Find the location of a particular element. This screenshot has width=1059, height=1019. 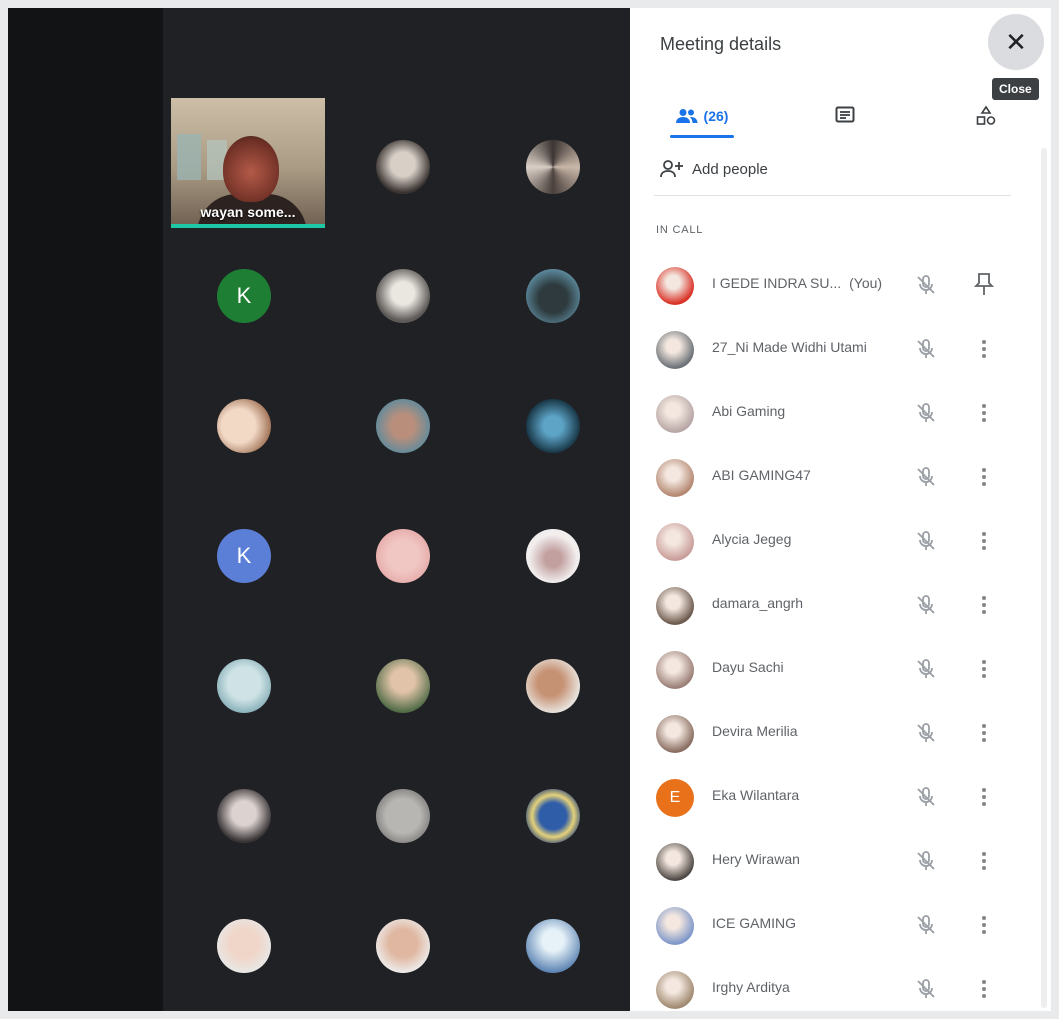

participant-name: Irghy Arditya is located at coordinates (751, 987).